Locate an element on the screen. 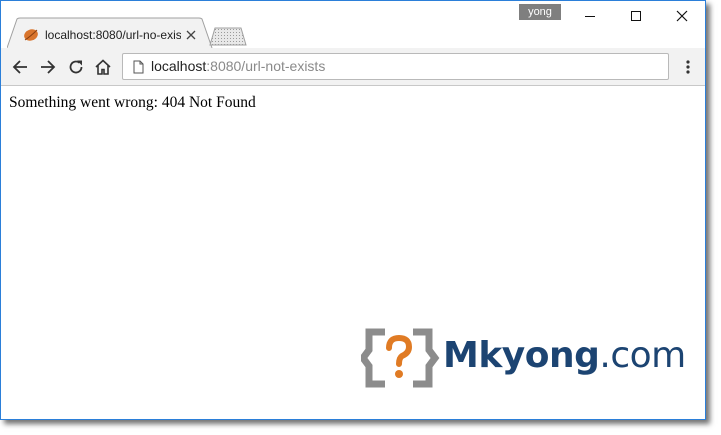 Image resolution: width=721 pixels, height=435 pixels. close-icon is located at coordinates (682, 16).